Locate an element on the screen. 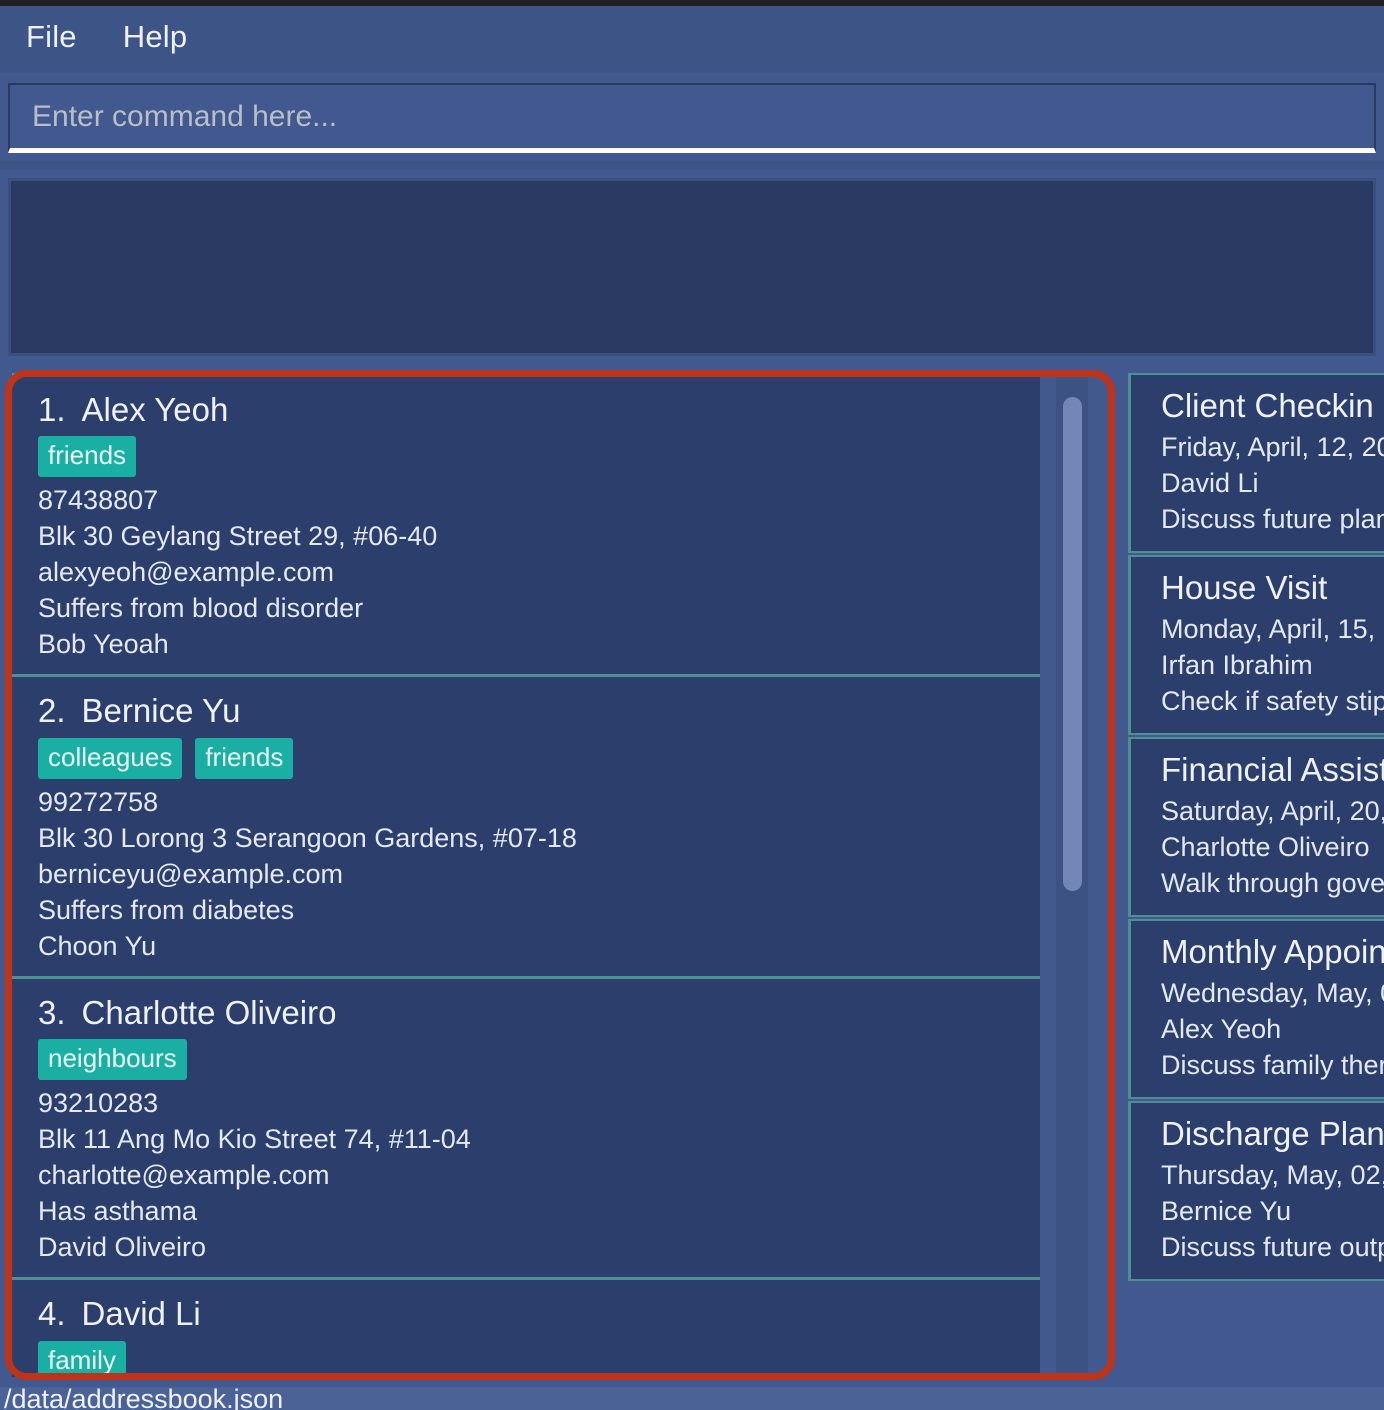  person-index: 1. is located at coordinates (52, 409).